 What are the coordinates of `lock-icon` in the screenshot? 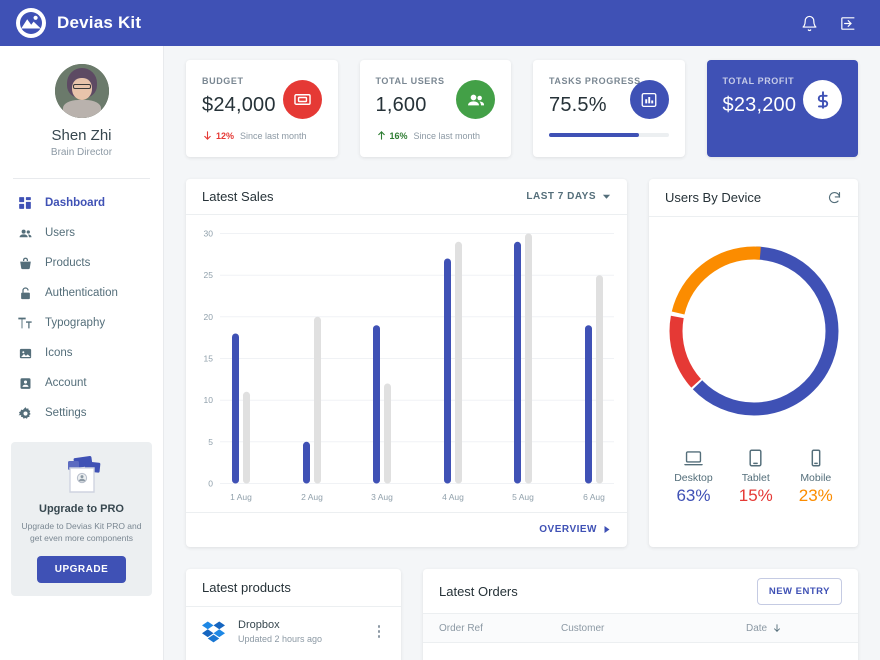 It's located at (25, 293).